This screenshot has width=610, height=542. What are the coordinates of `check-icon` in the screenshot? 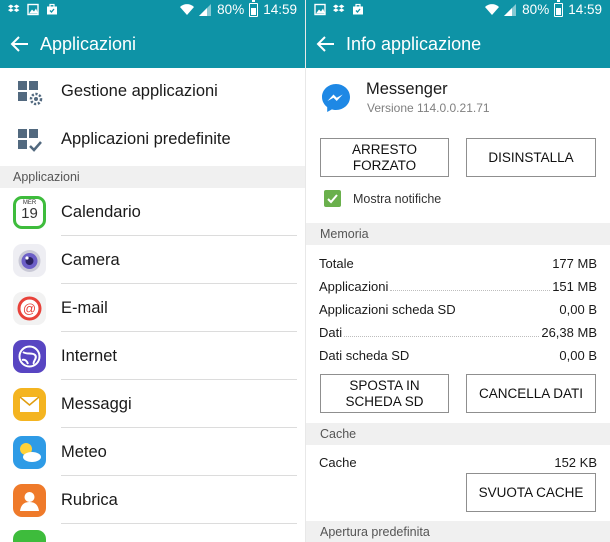 It's located at (332, 199).